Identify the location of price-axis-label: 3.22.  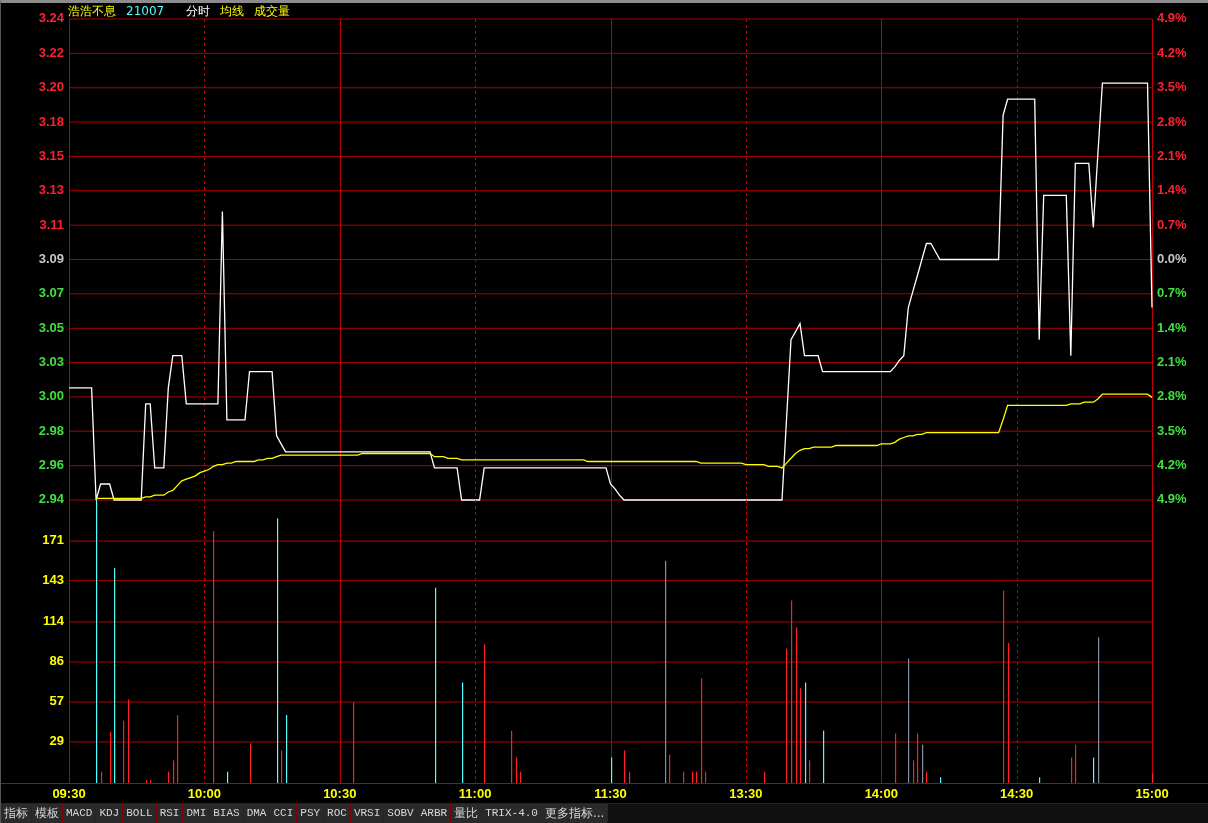
(51, 52).